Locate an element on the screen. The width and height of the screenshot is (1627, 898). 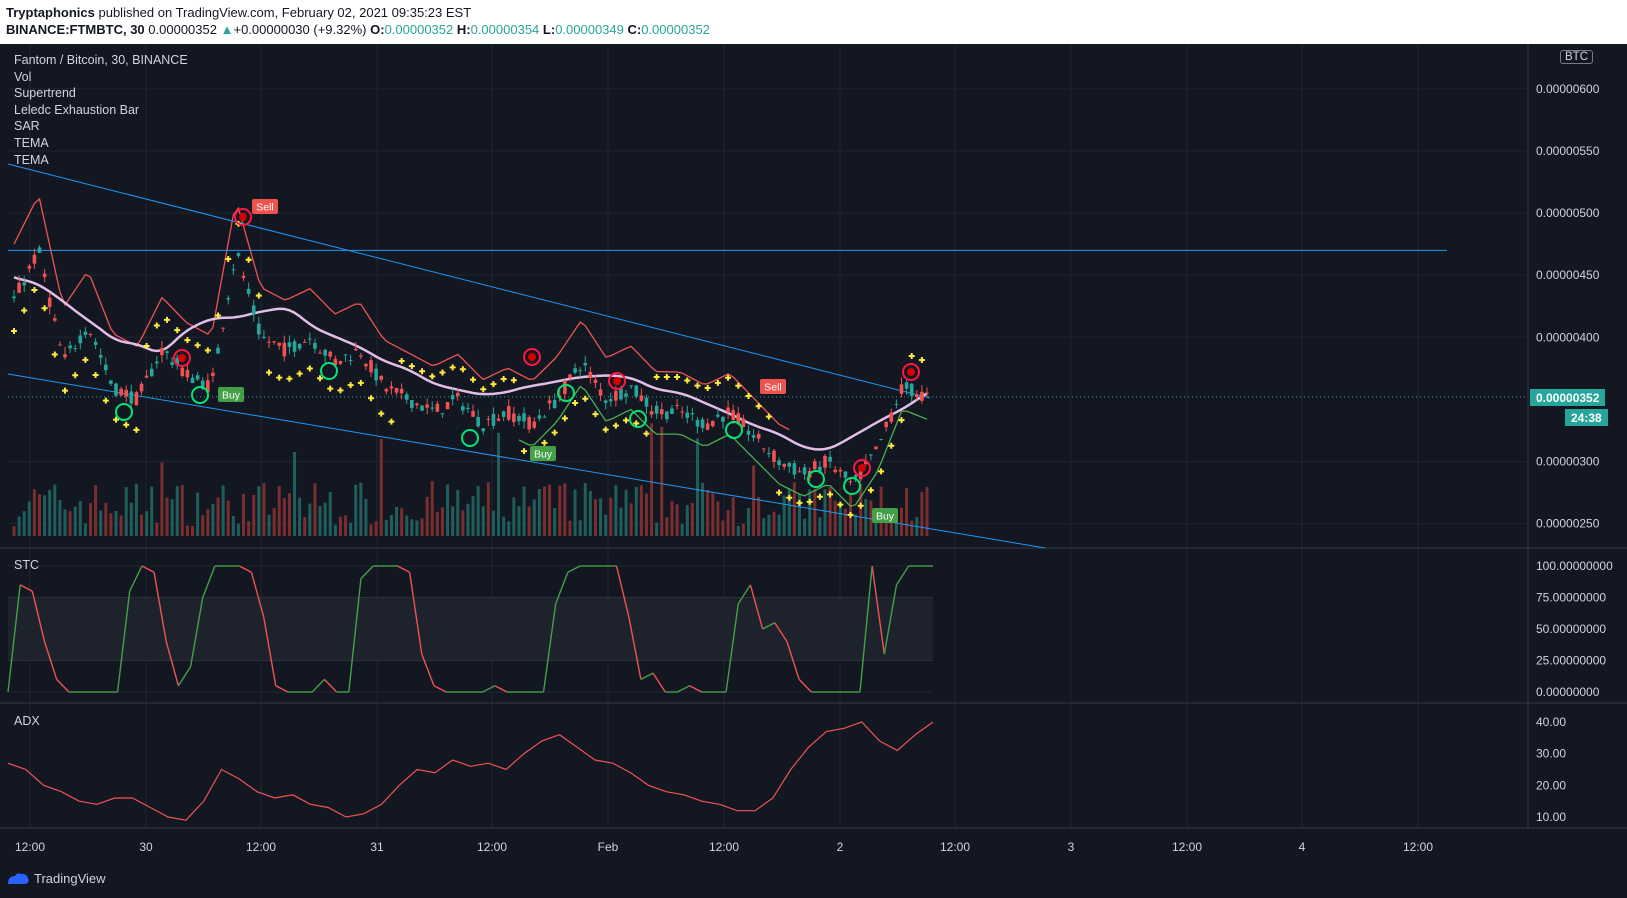
tradingview-logo: TradingView is located at coordinates (56, 878).